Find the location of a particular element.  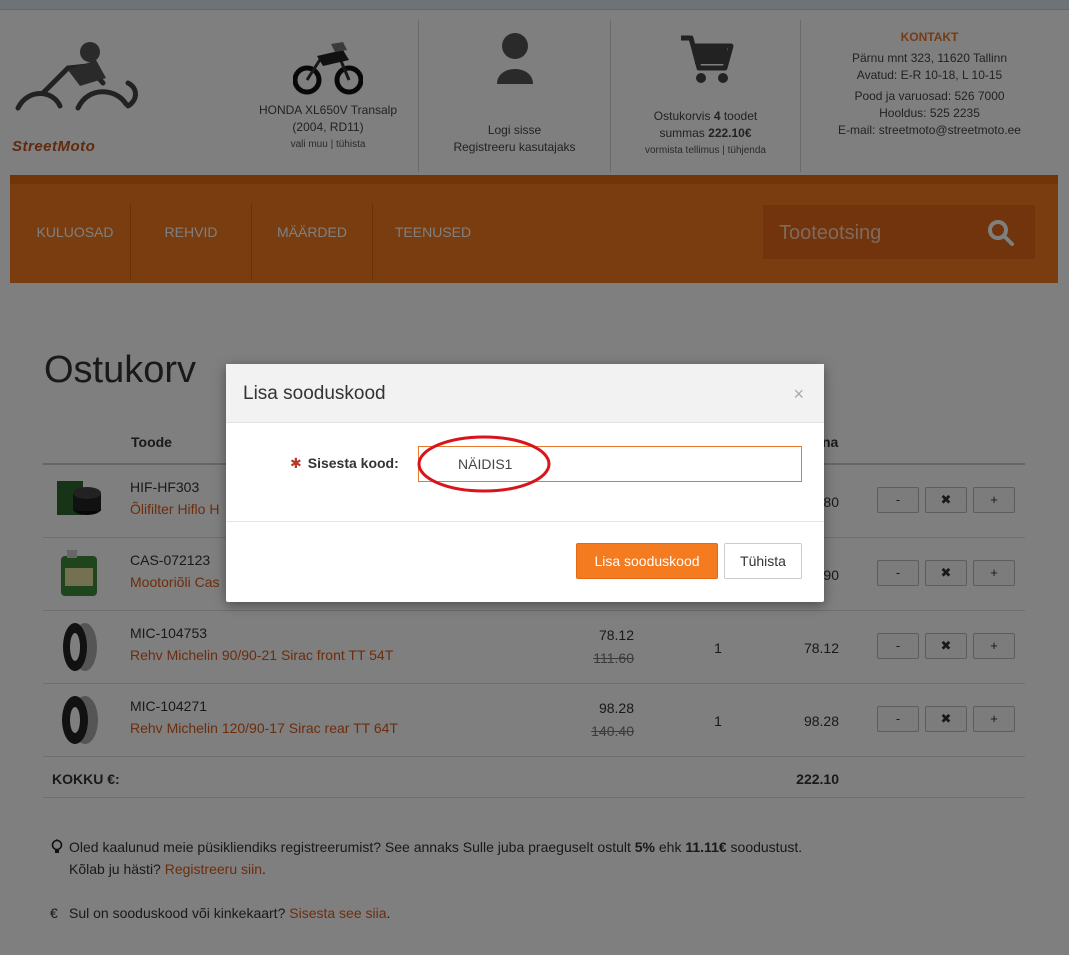

add-coupon-button: Lisa sooduskood is located at coordinates (647, 561).